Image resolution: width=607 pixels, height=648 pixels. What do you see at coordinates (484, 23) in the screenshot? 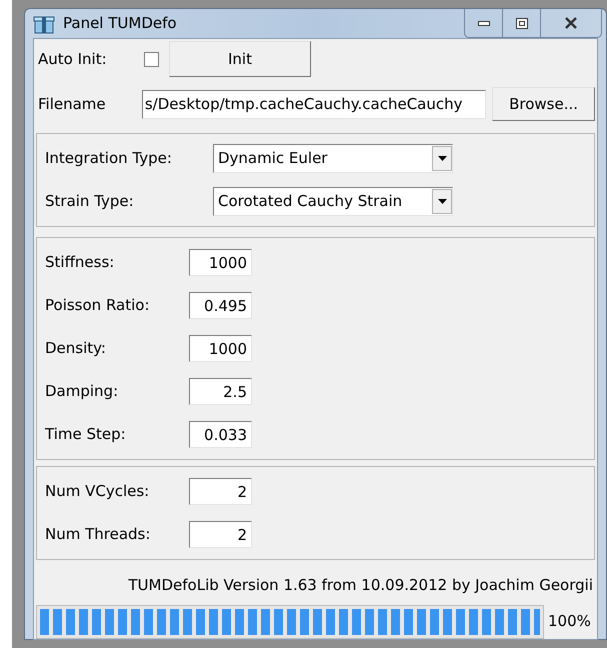
I see `minimize-icon` at bounding box center [484, 23].